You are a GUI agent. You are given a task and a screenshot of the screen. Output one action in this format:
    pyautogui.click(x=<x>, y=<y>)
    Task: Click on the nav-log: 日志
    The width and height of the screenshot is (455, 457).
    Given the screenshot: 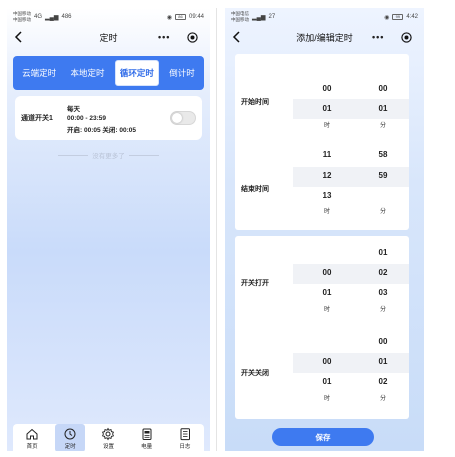 What is the action you would take?
    pyautogui.click(x=185, y=437)
    